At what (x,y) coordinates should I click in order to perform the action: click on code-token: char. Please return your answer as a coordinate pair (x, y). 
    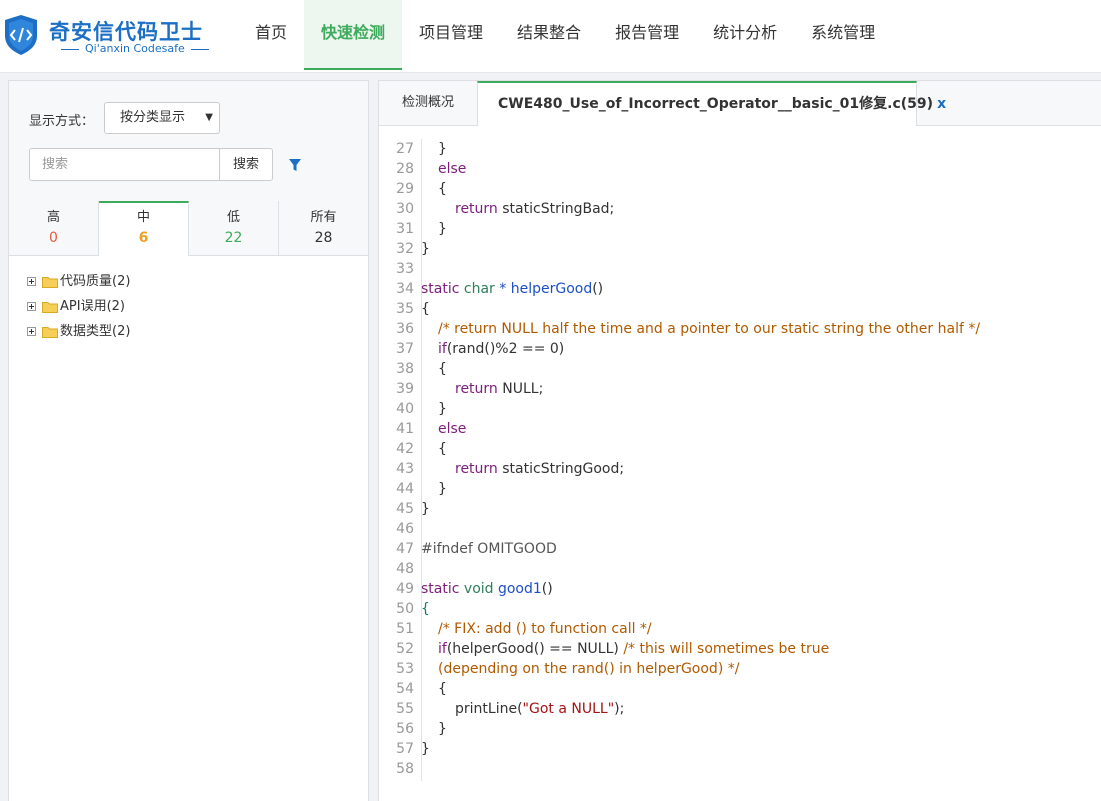
    Looking at the image, I should click on (477, 289).